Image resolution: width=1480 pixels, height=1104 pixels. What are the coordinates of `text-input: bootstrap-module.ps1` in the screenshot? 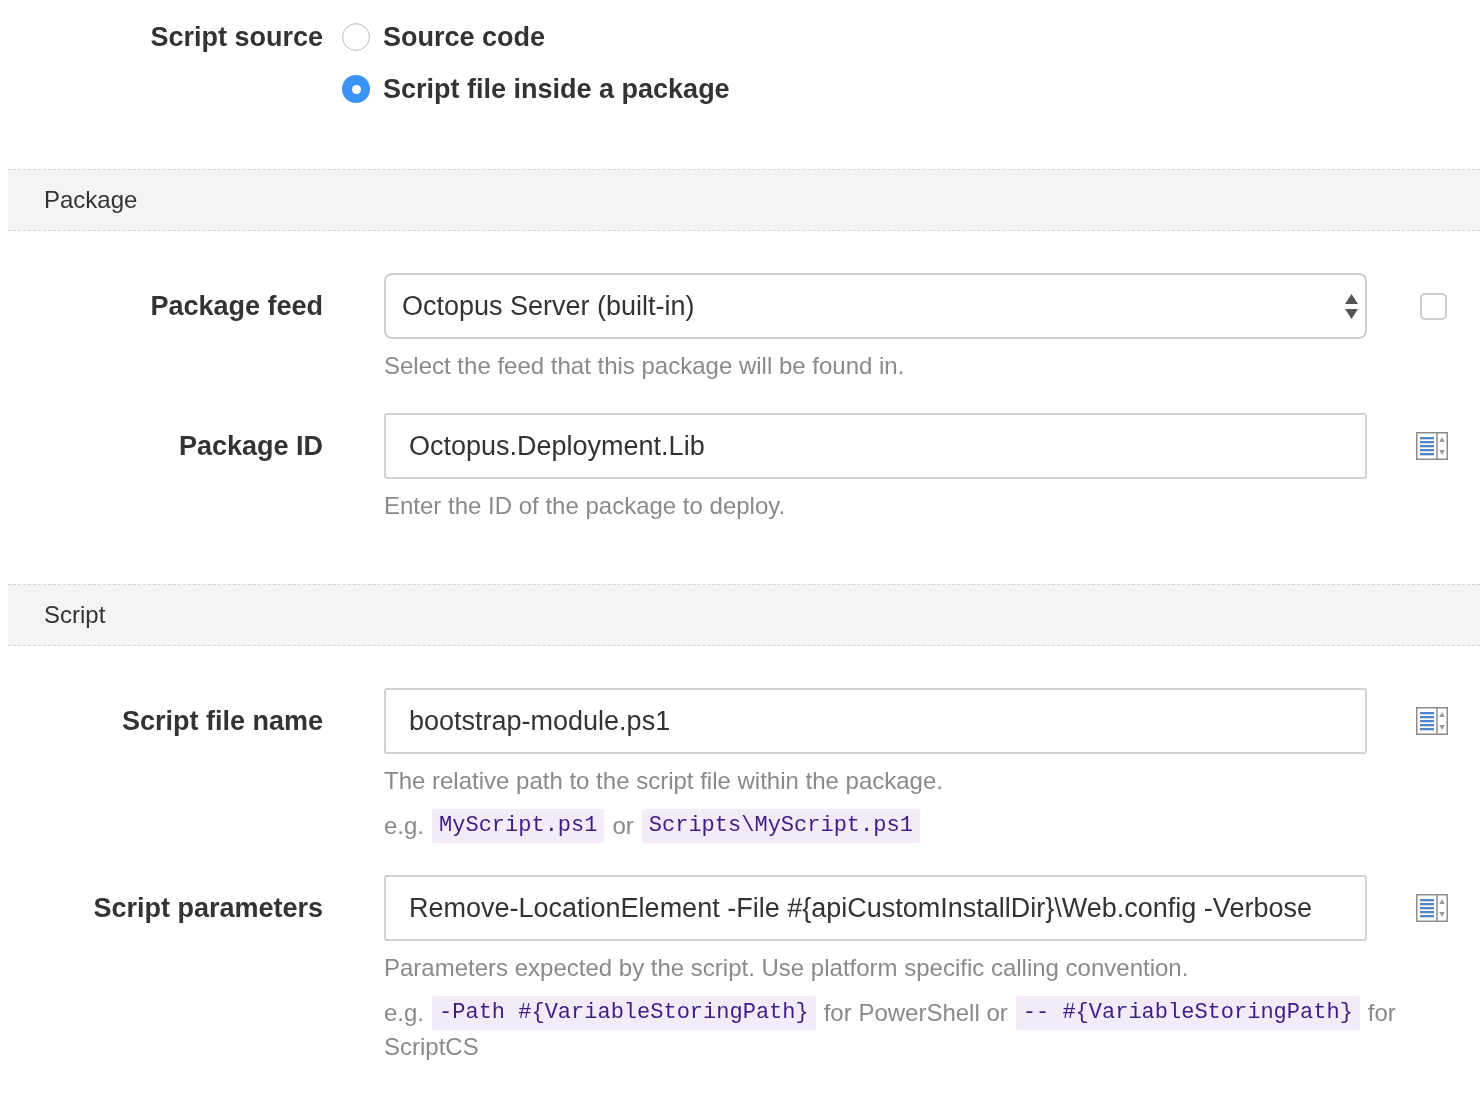 It's located at (875, 721).